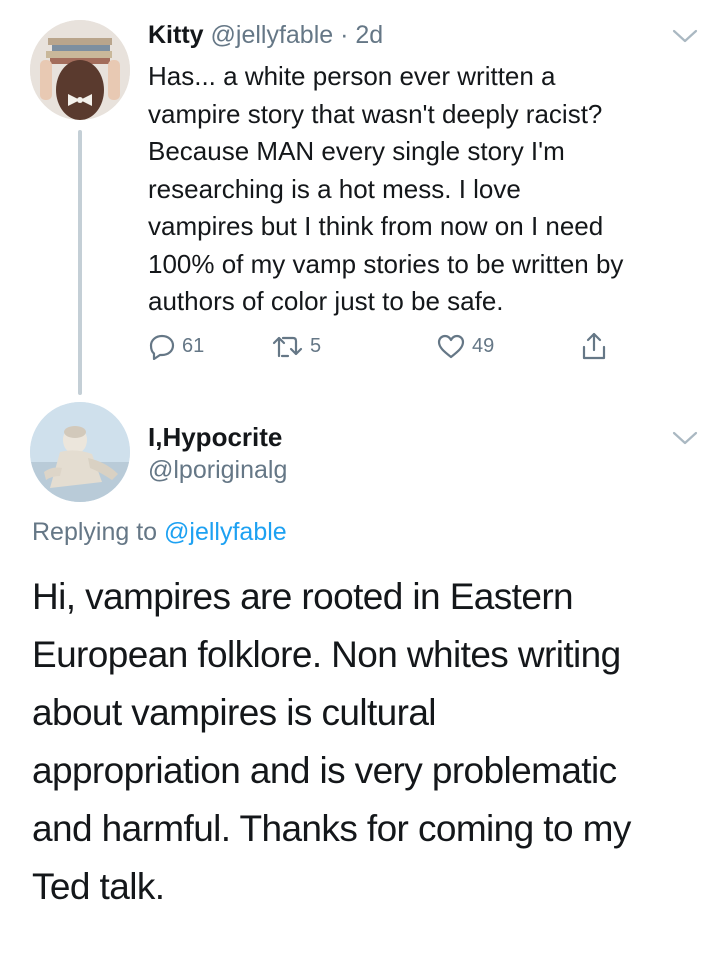 The width and height of the screenshot is (724, 960). What do you see at coordinates (369, 35) in the screenshot?
I see `timestamp: 2d` at bounding box center [369, 35].